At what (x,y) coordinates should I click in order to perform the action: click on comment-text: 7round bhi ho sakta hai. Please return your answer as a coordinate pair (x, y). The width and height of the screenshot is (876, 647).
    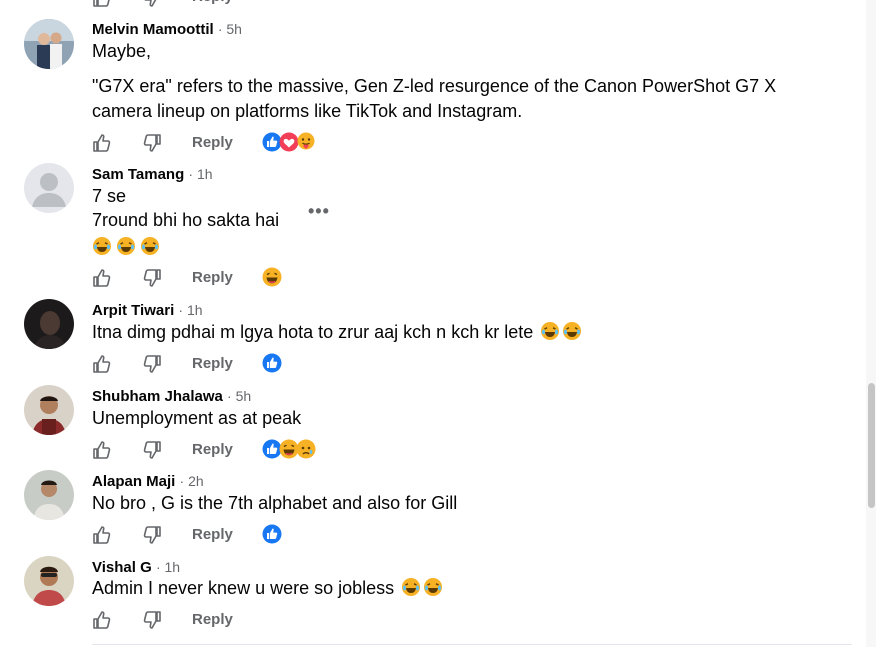
    Looking at the image, I should click on (186, 220).